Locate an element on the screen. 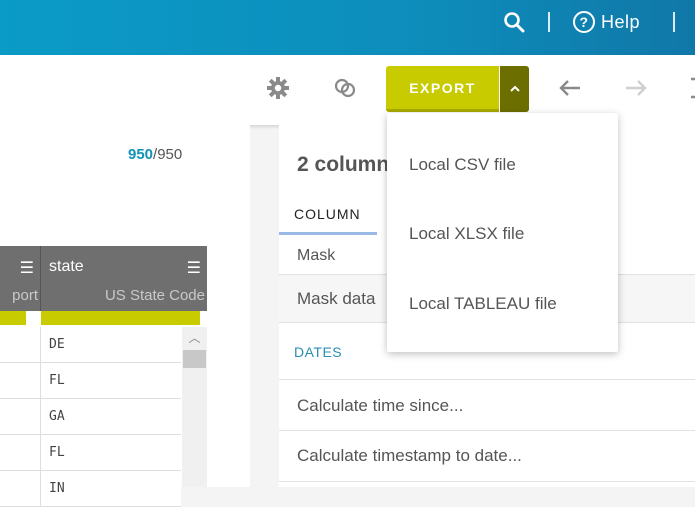  tab-column: COLUMN is located at coordinates (327, 214).